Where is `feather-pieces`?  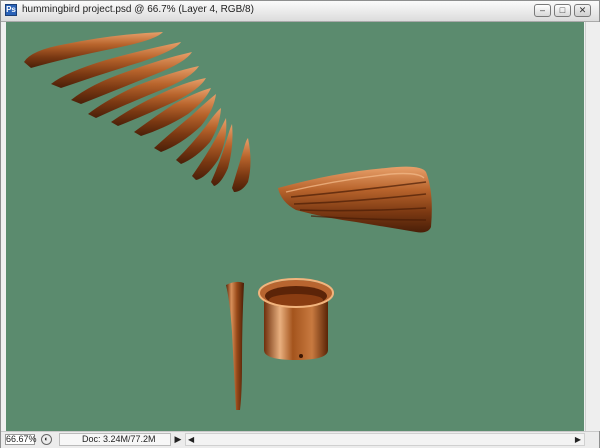
feather-pieces is located at coordinates (137, 112).